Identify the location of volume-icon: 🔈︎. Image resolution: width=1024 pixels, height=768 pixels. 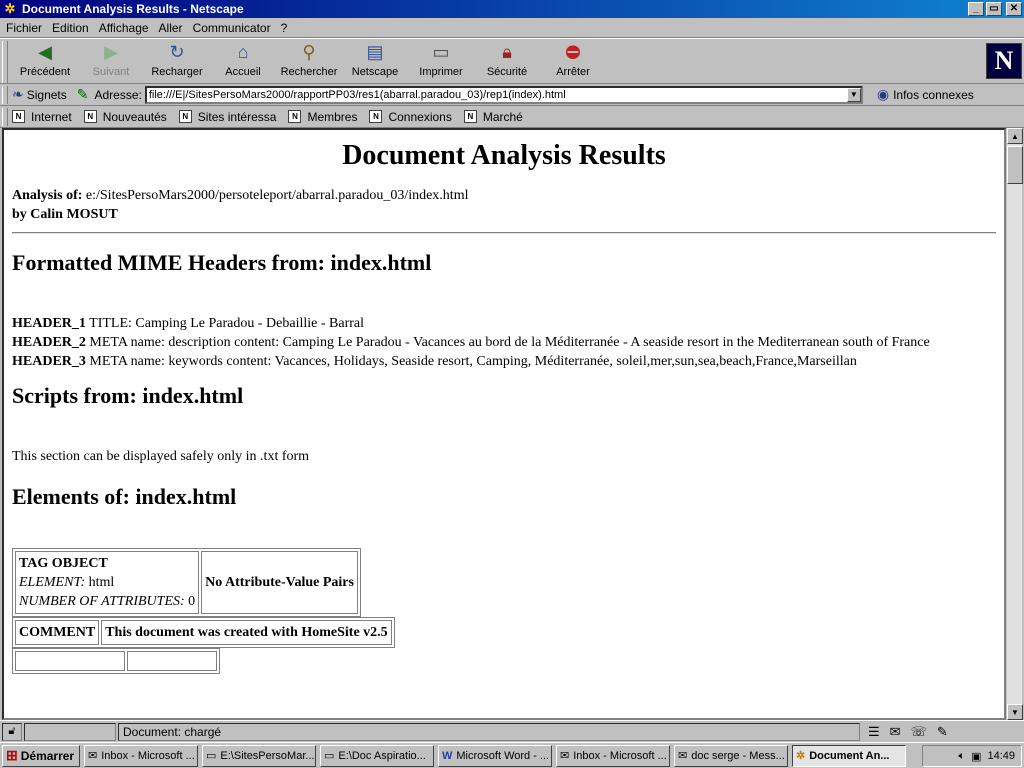
(961, 756).